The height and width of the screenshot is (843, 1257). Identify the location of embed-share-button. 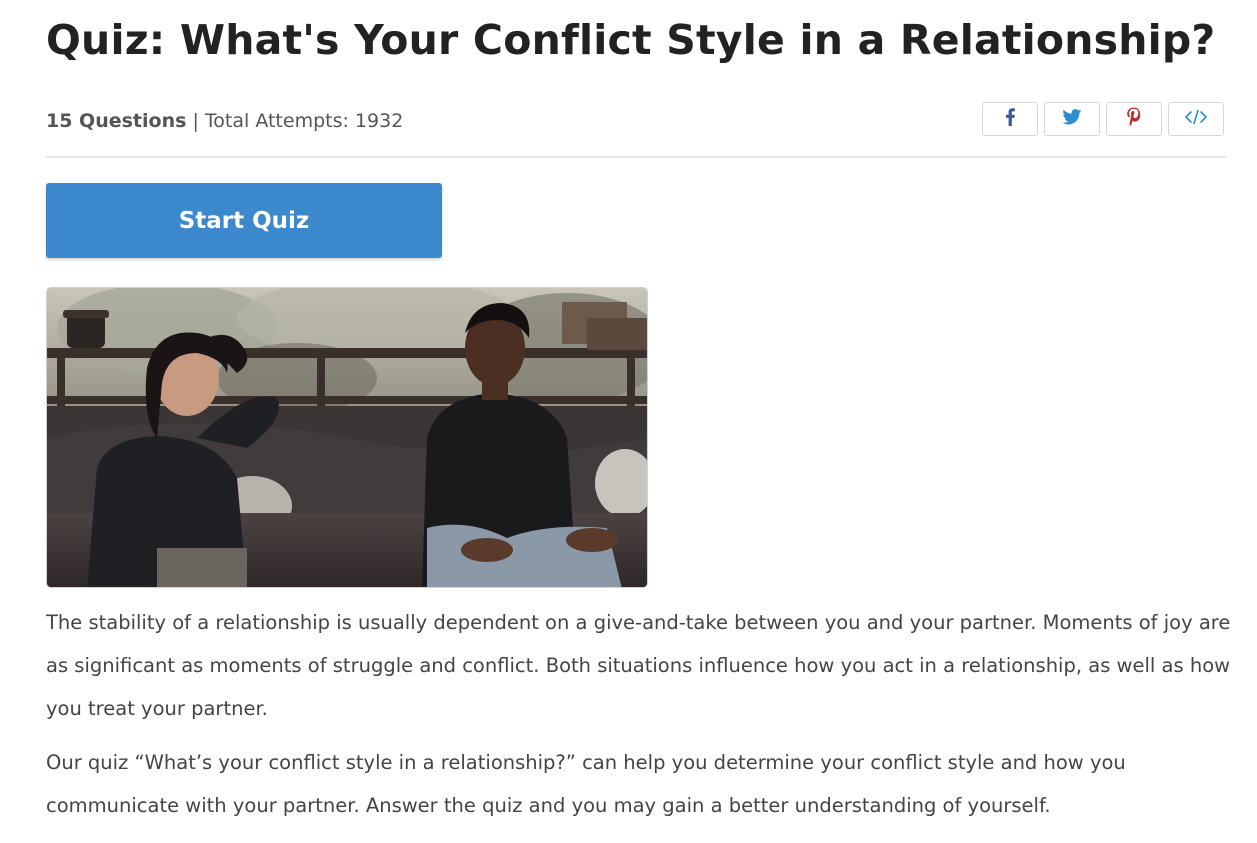
(1196, 119).